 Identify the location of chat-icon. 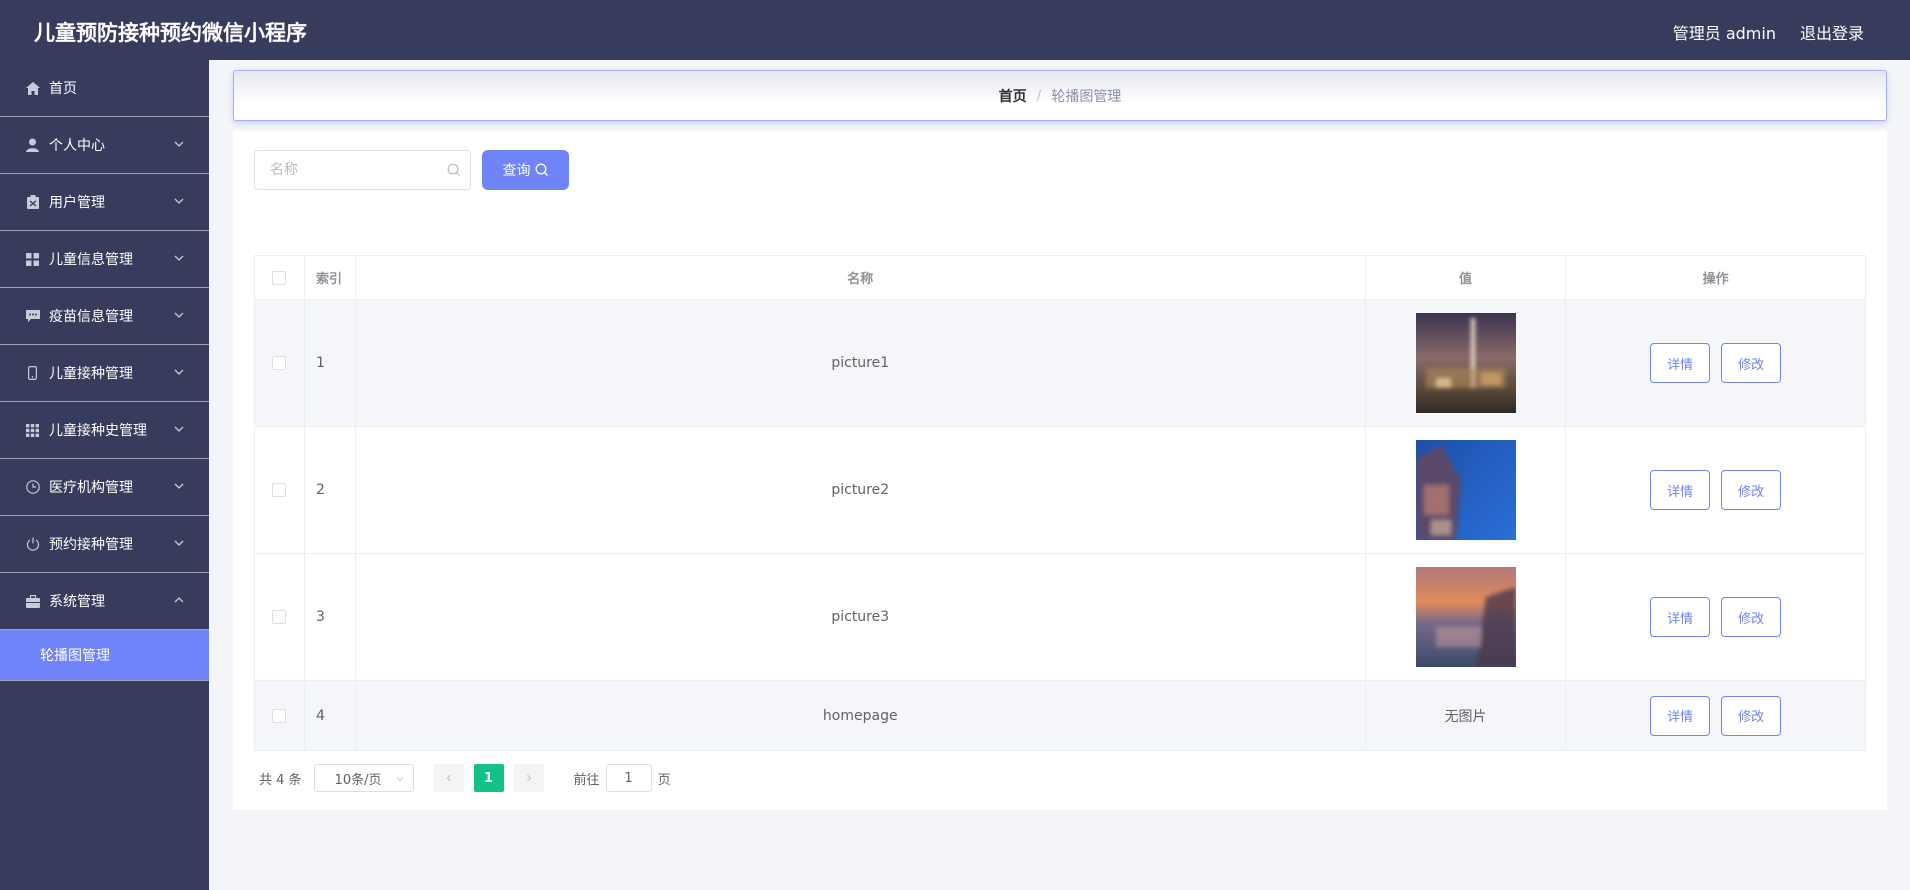
(32, 316).